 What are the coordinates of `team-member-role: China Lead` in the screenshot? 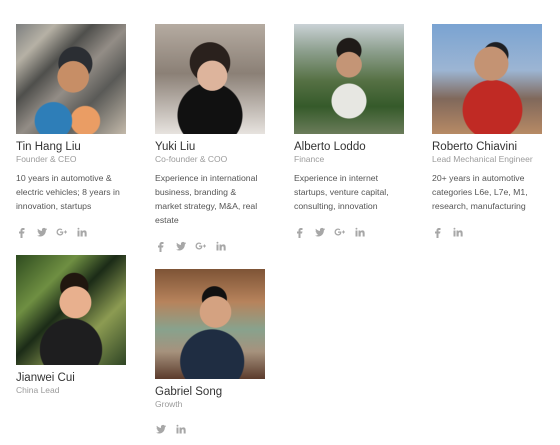 It's located at (38, 390).